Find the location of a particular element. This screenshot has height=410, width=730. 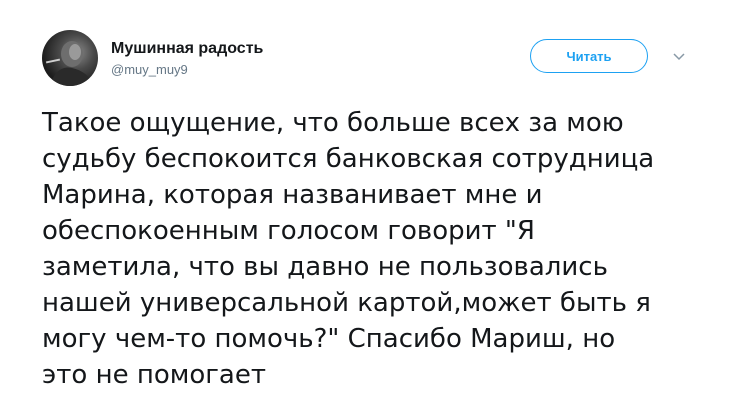

avatar is located at coordinates (70, 58).